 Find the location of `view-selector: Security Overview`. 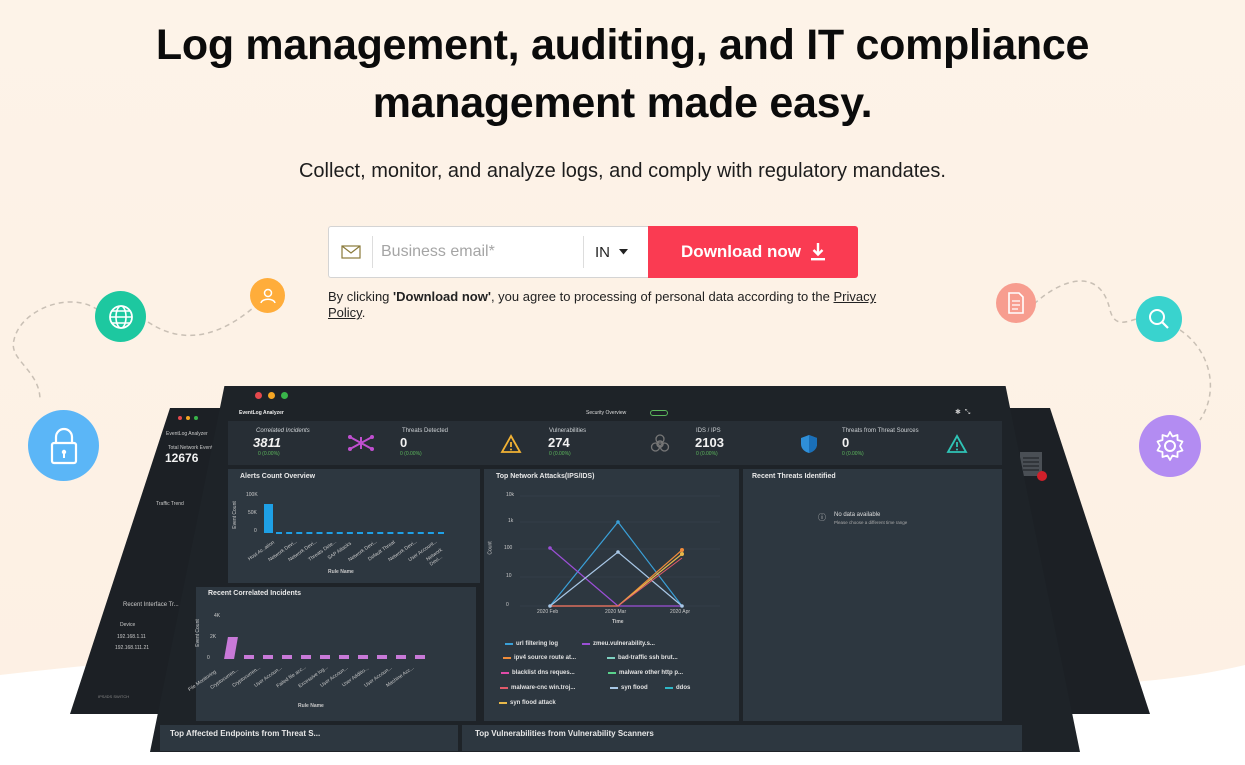

view-selector: Security Overview is located at coordinates (606, 413).